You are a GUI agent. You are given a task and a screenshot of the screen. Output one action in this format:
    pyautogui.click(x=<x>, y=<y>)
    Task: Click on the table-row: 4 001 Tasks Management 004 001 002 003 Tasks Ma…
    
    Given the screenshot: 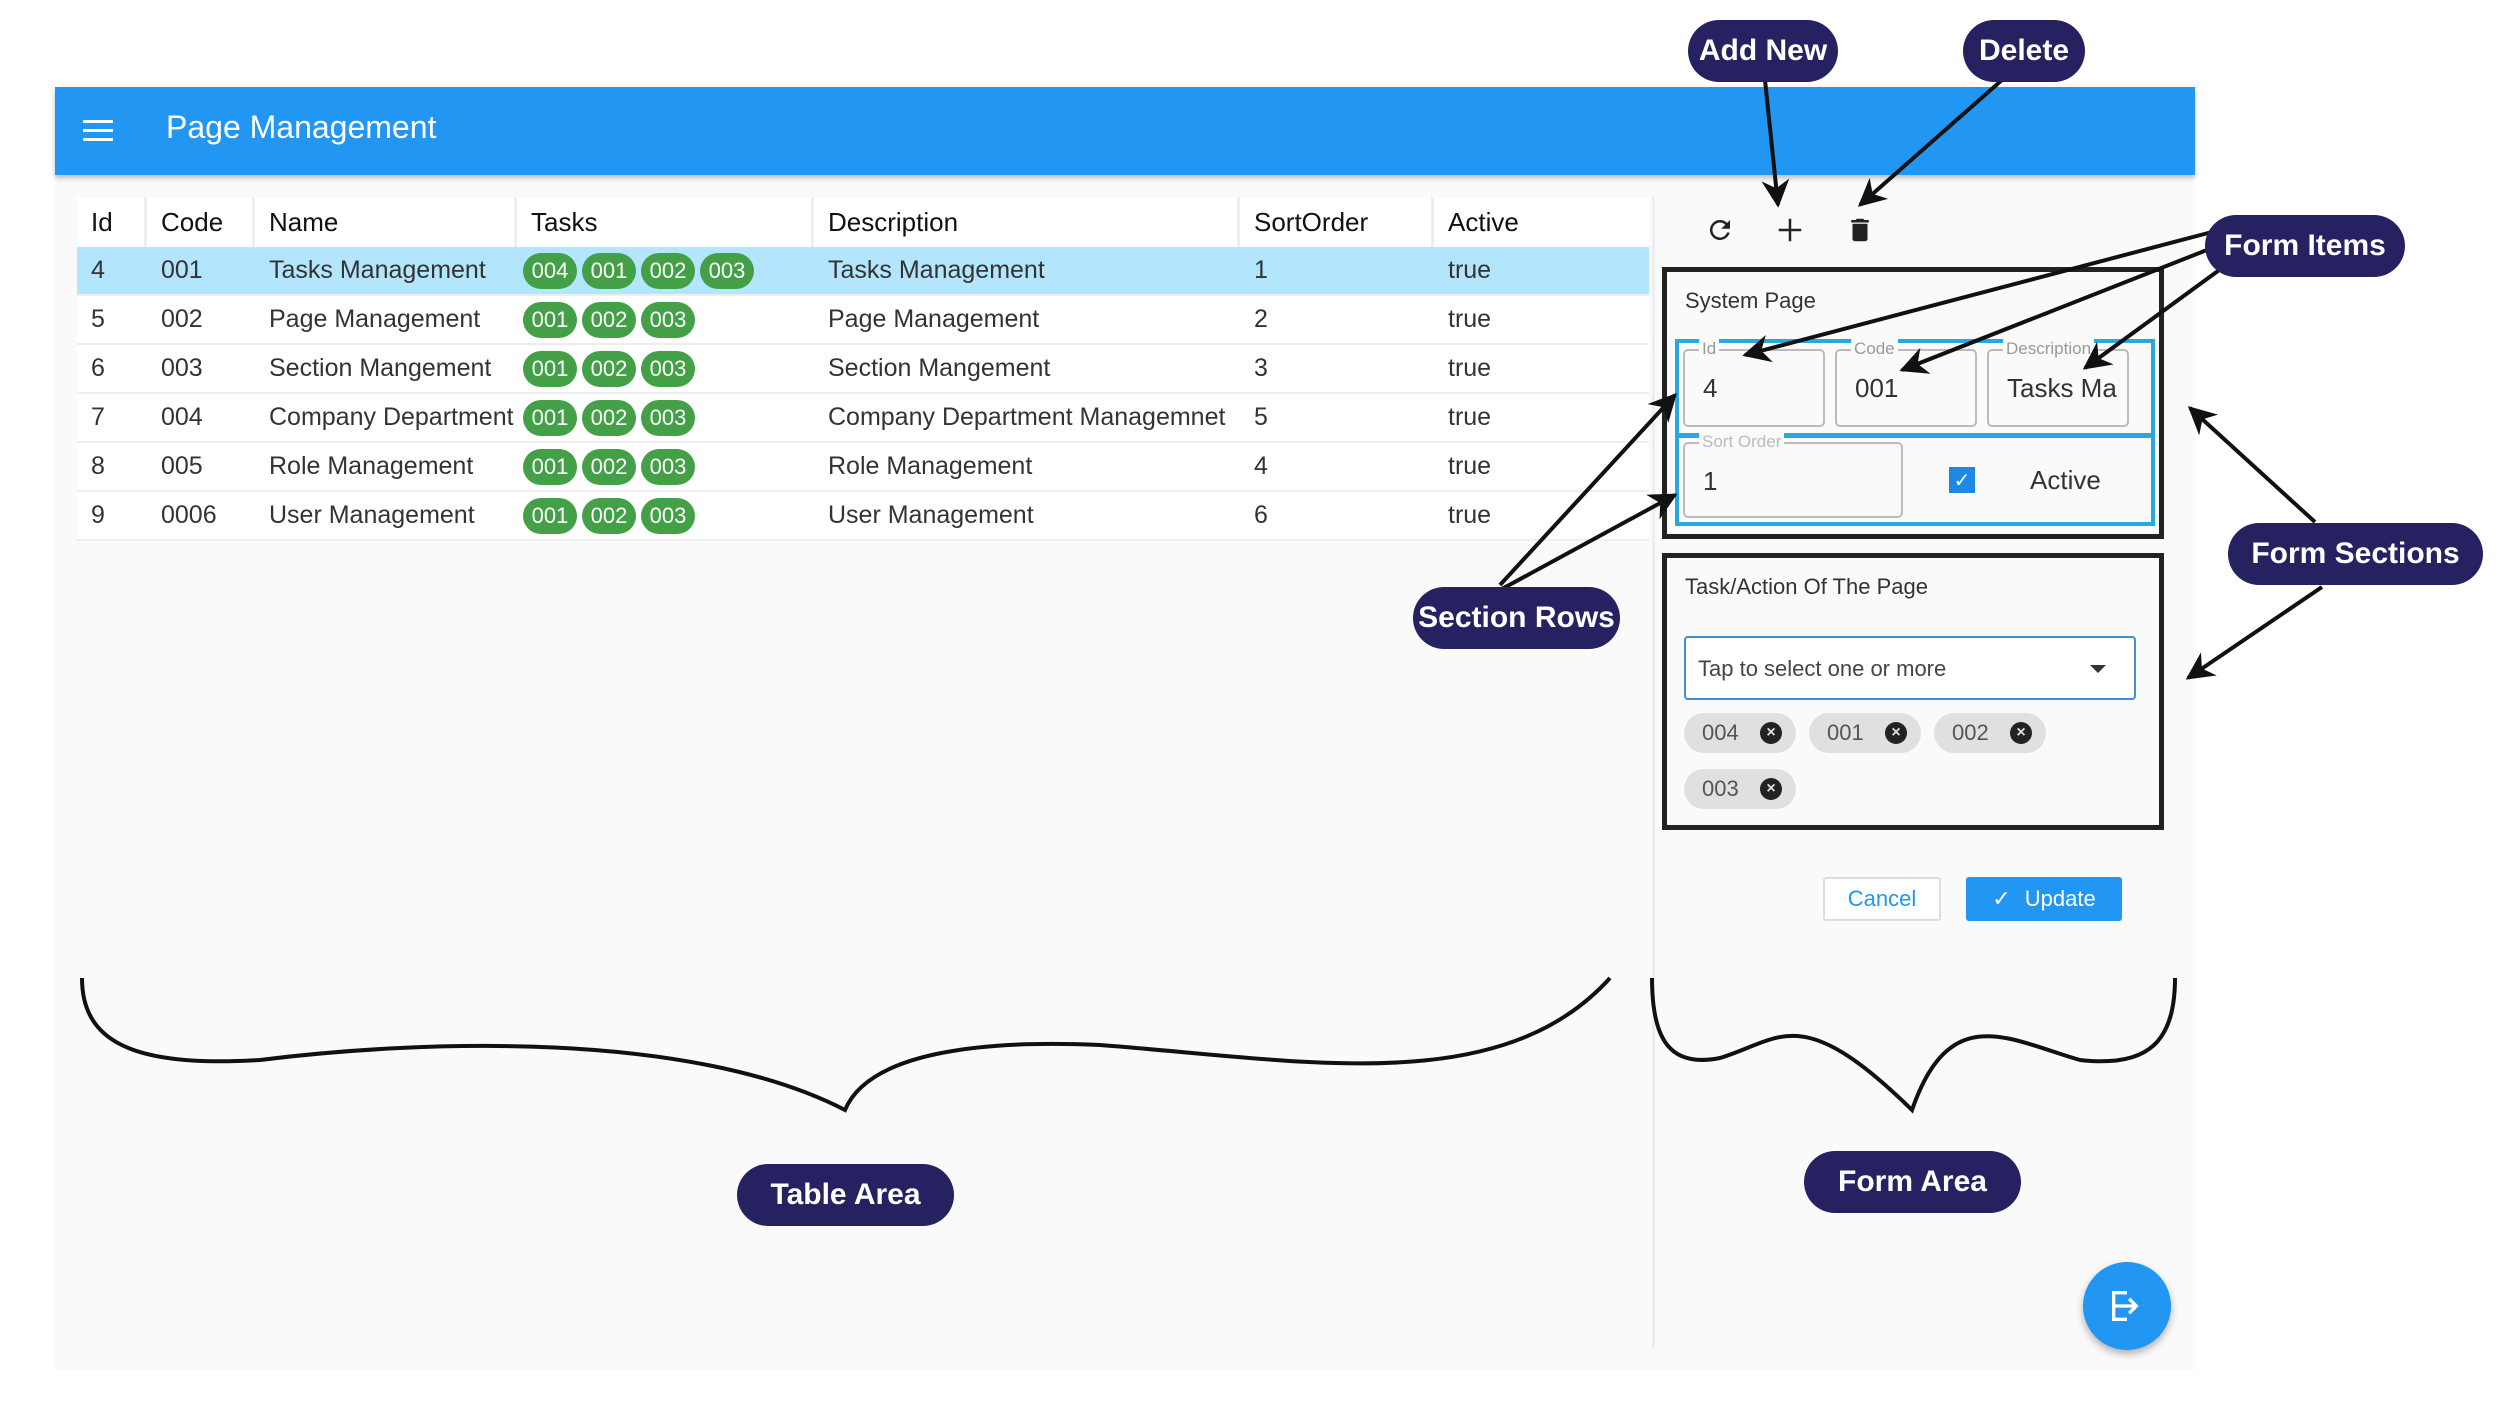 What is the action you would take?
    pyautogui.click(x=863, y=271)
    